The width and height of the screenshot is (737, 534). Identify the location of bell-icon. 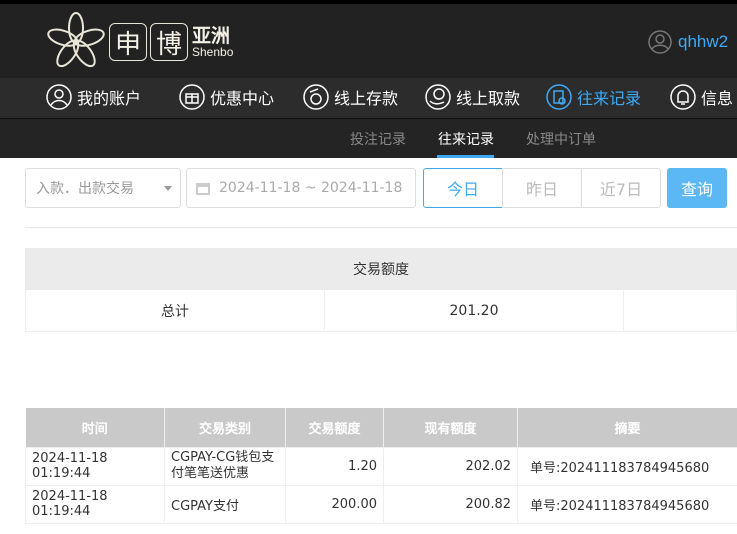
(683, 97).